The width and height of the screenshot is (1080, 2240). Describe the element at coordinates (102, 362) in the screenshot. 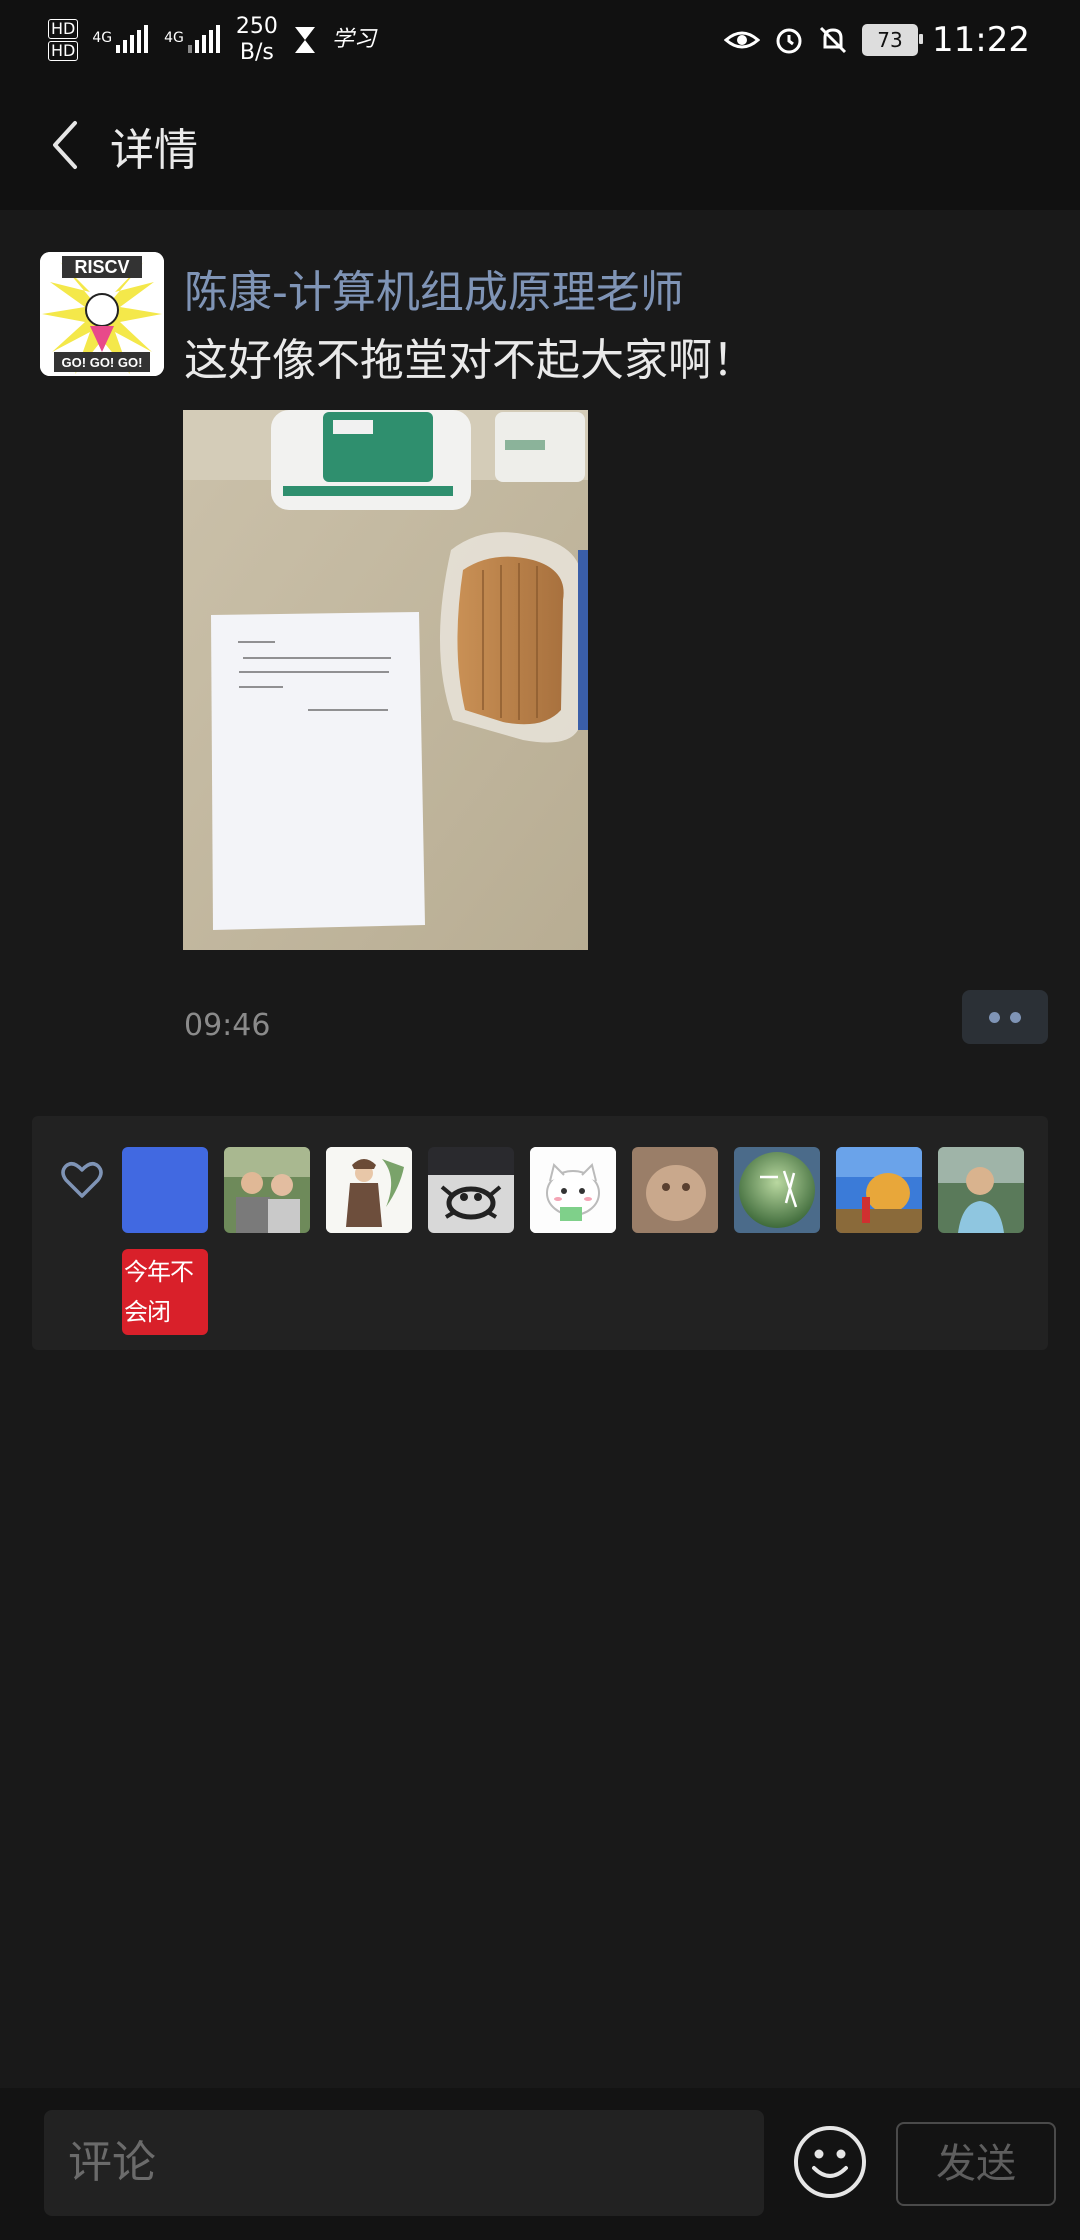

I see `avatar-bottom-text: GO! GO! GO!` at that location.